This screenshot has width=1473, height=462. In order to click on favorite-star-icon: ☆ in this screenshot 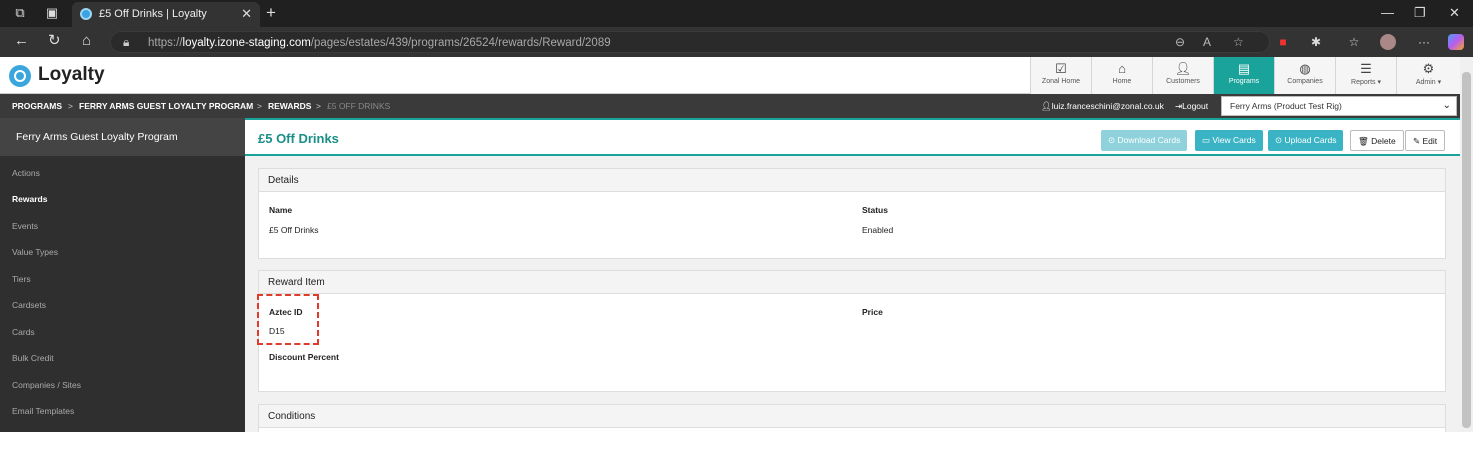, I will do `click(1238, 42)`.